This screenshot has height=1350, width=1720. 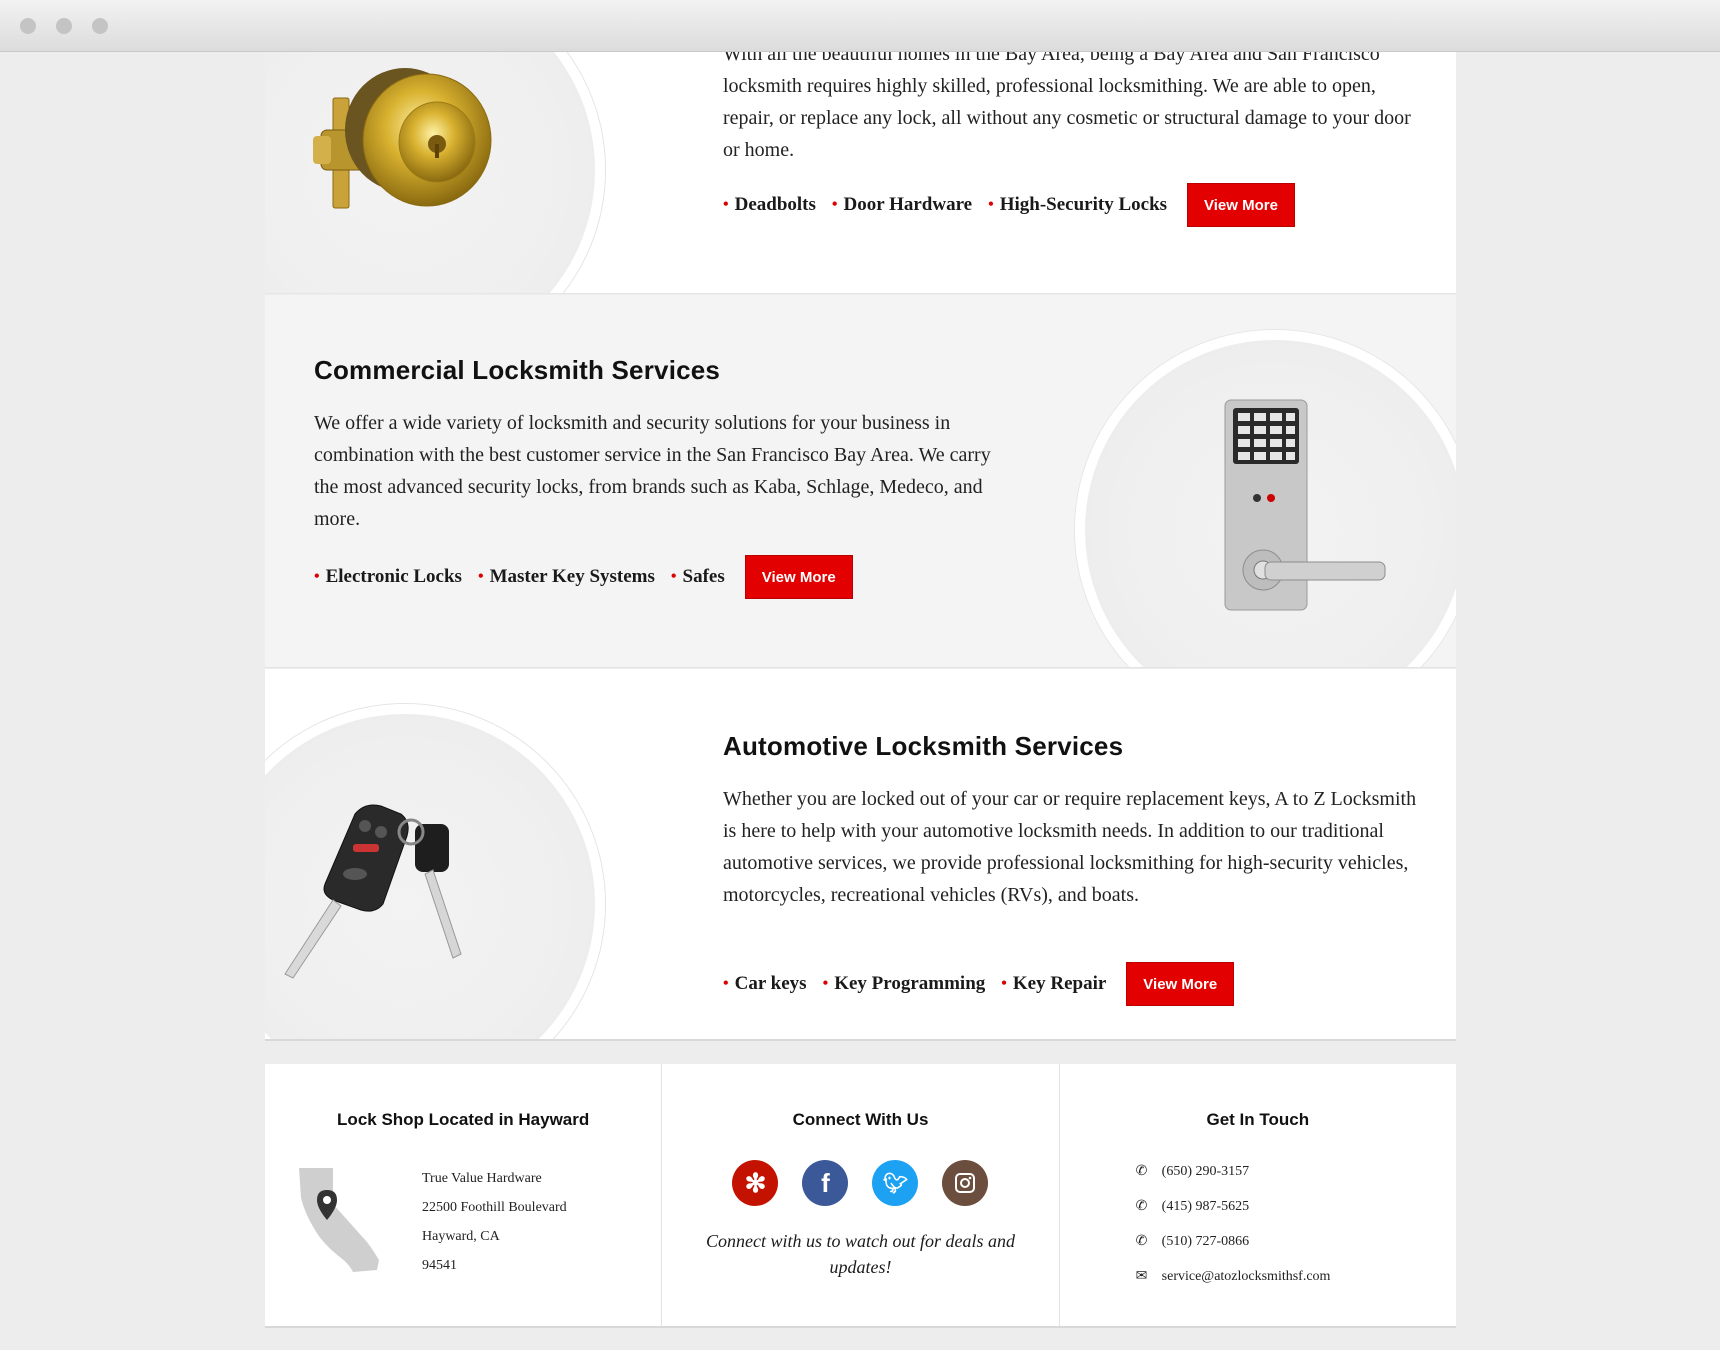 What do you see at coordinates (1141, 1276) in the screenshot?
I see `envelope-icon: ✉` at bounding box center [1141, 1276].